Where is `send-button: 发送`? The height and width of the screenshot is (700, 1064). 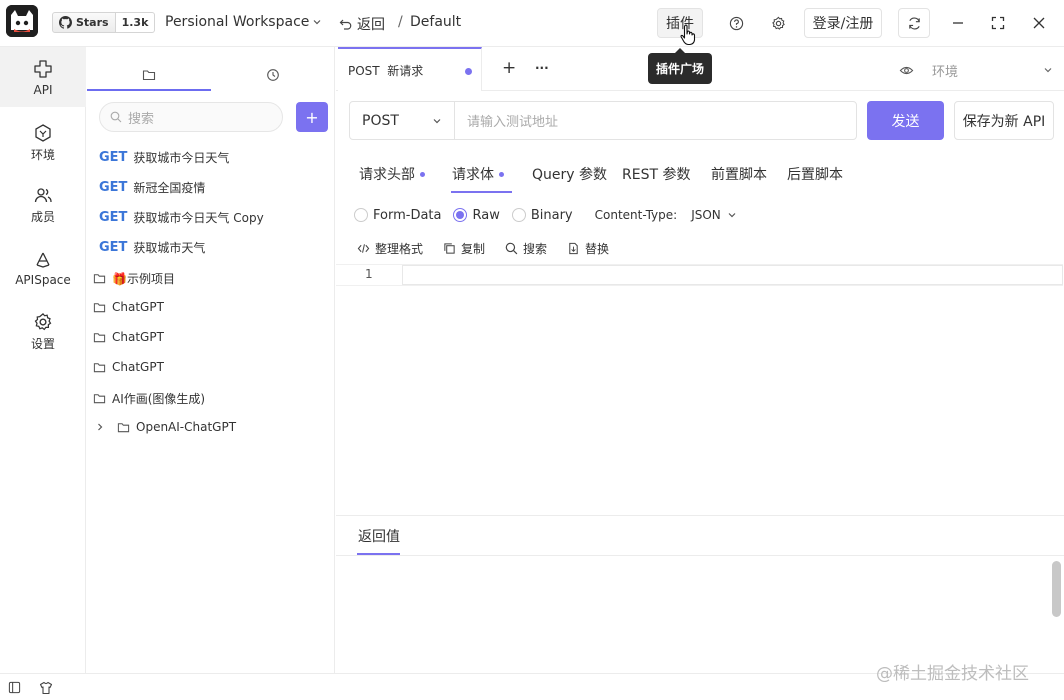 send-button: 发送 is located at coordinates (905, 120).